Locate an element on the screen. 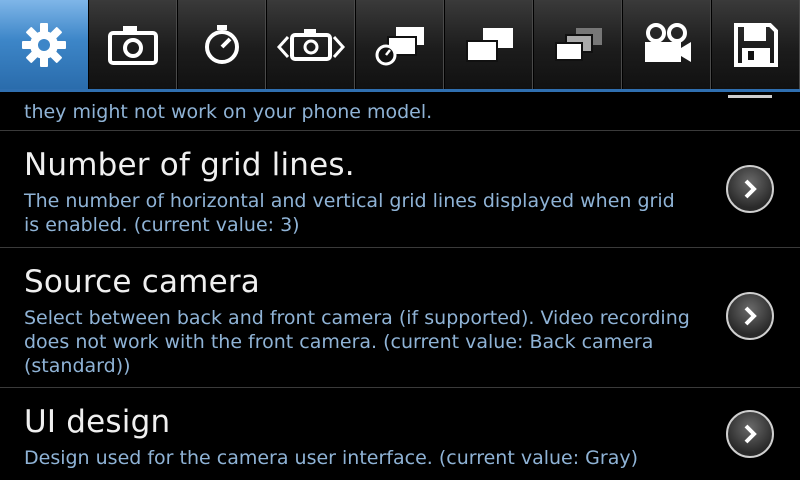  tab-save is located at coordinates (756, 44).